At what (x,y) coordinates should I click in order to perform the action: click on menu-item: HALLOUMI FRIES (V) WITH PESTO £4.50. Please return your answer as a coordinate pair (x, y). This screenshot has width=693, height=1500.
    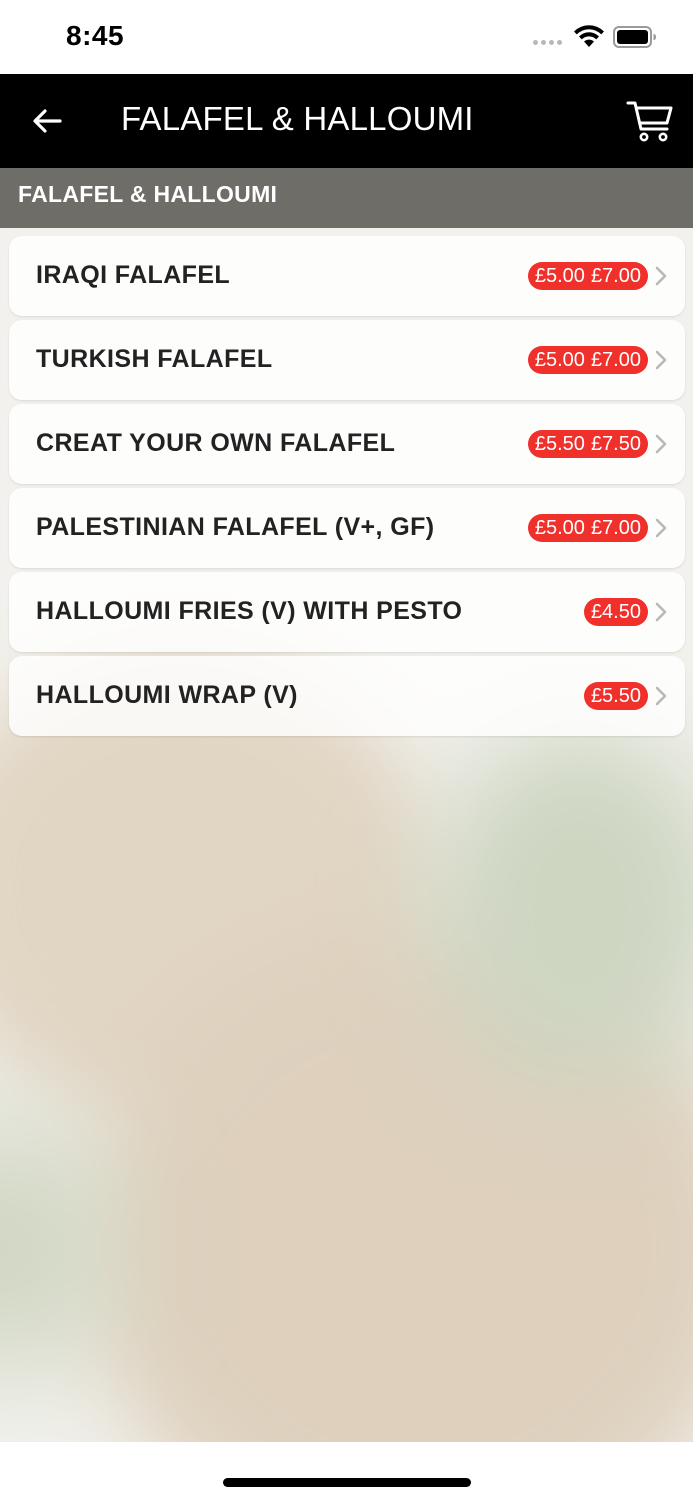
    Looking at the image, I should click on (347, 612).